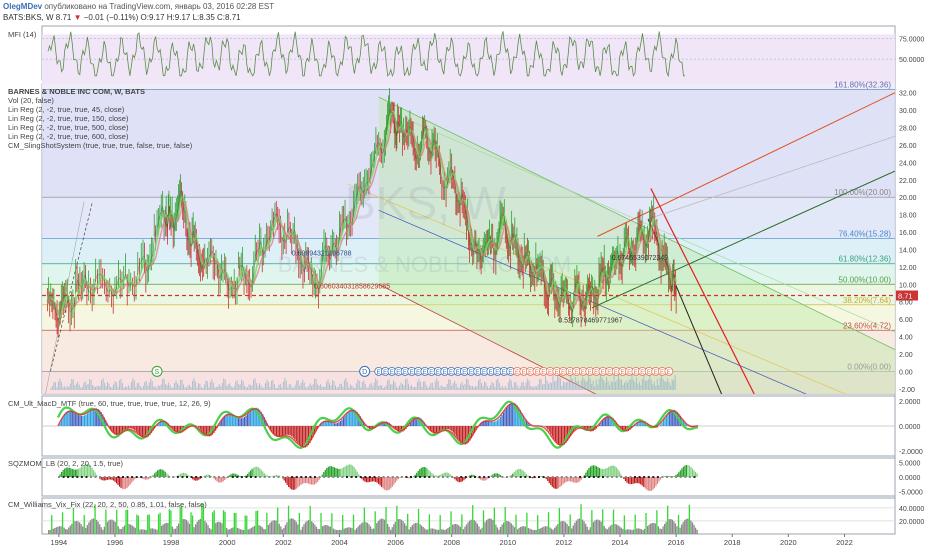  I want to click on author-link: OlegMDev, so click(22, 6).